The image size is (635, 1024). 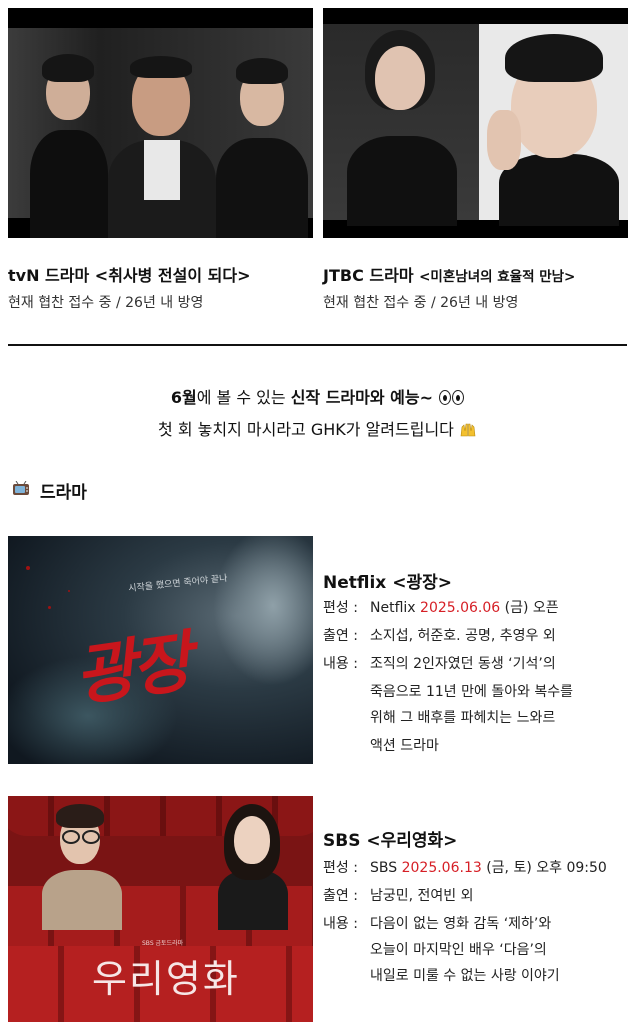 I want to click on show-caption-1: tvN 드라마 <취사병 전설이 되다>, so click(x=129, y=274).